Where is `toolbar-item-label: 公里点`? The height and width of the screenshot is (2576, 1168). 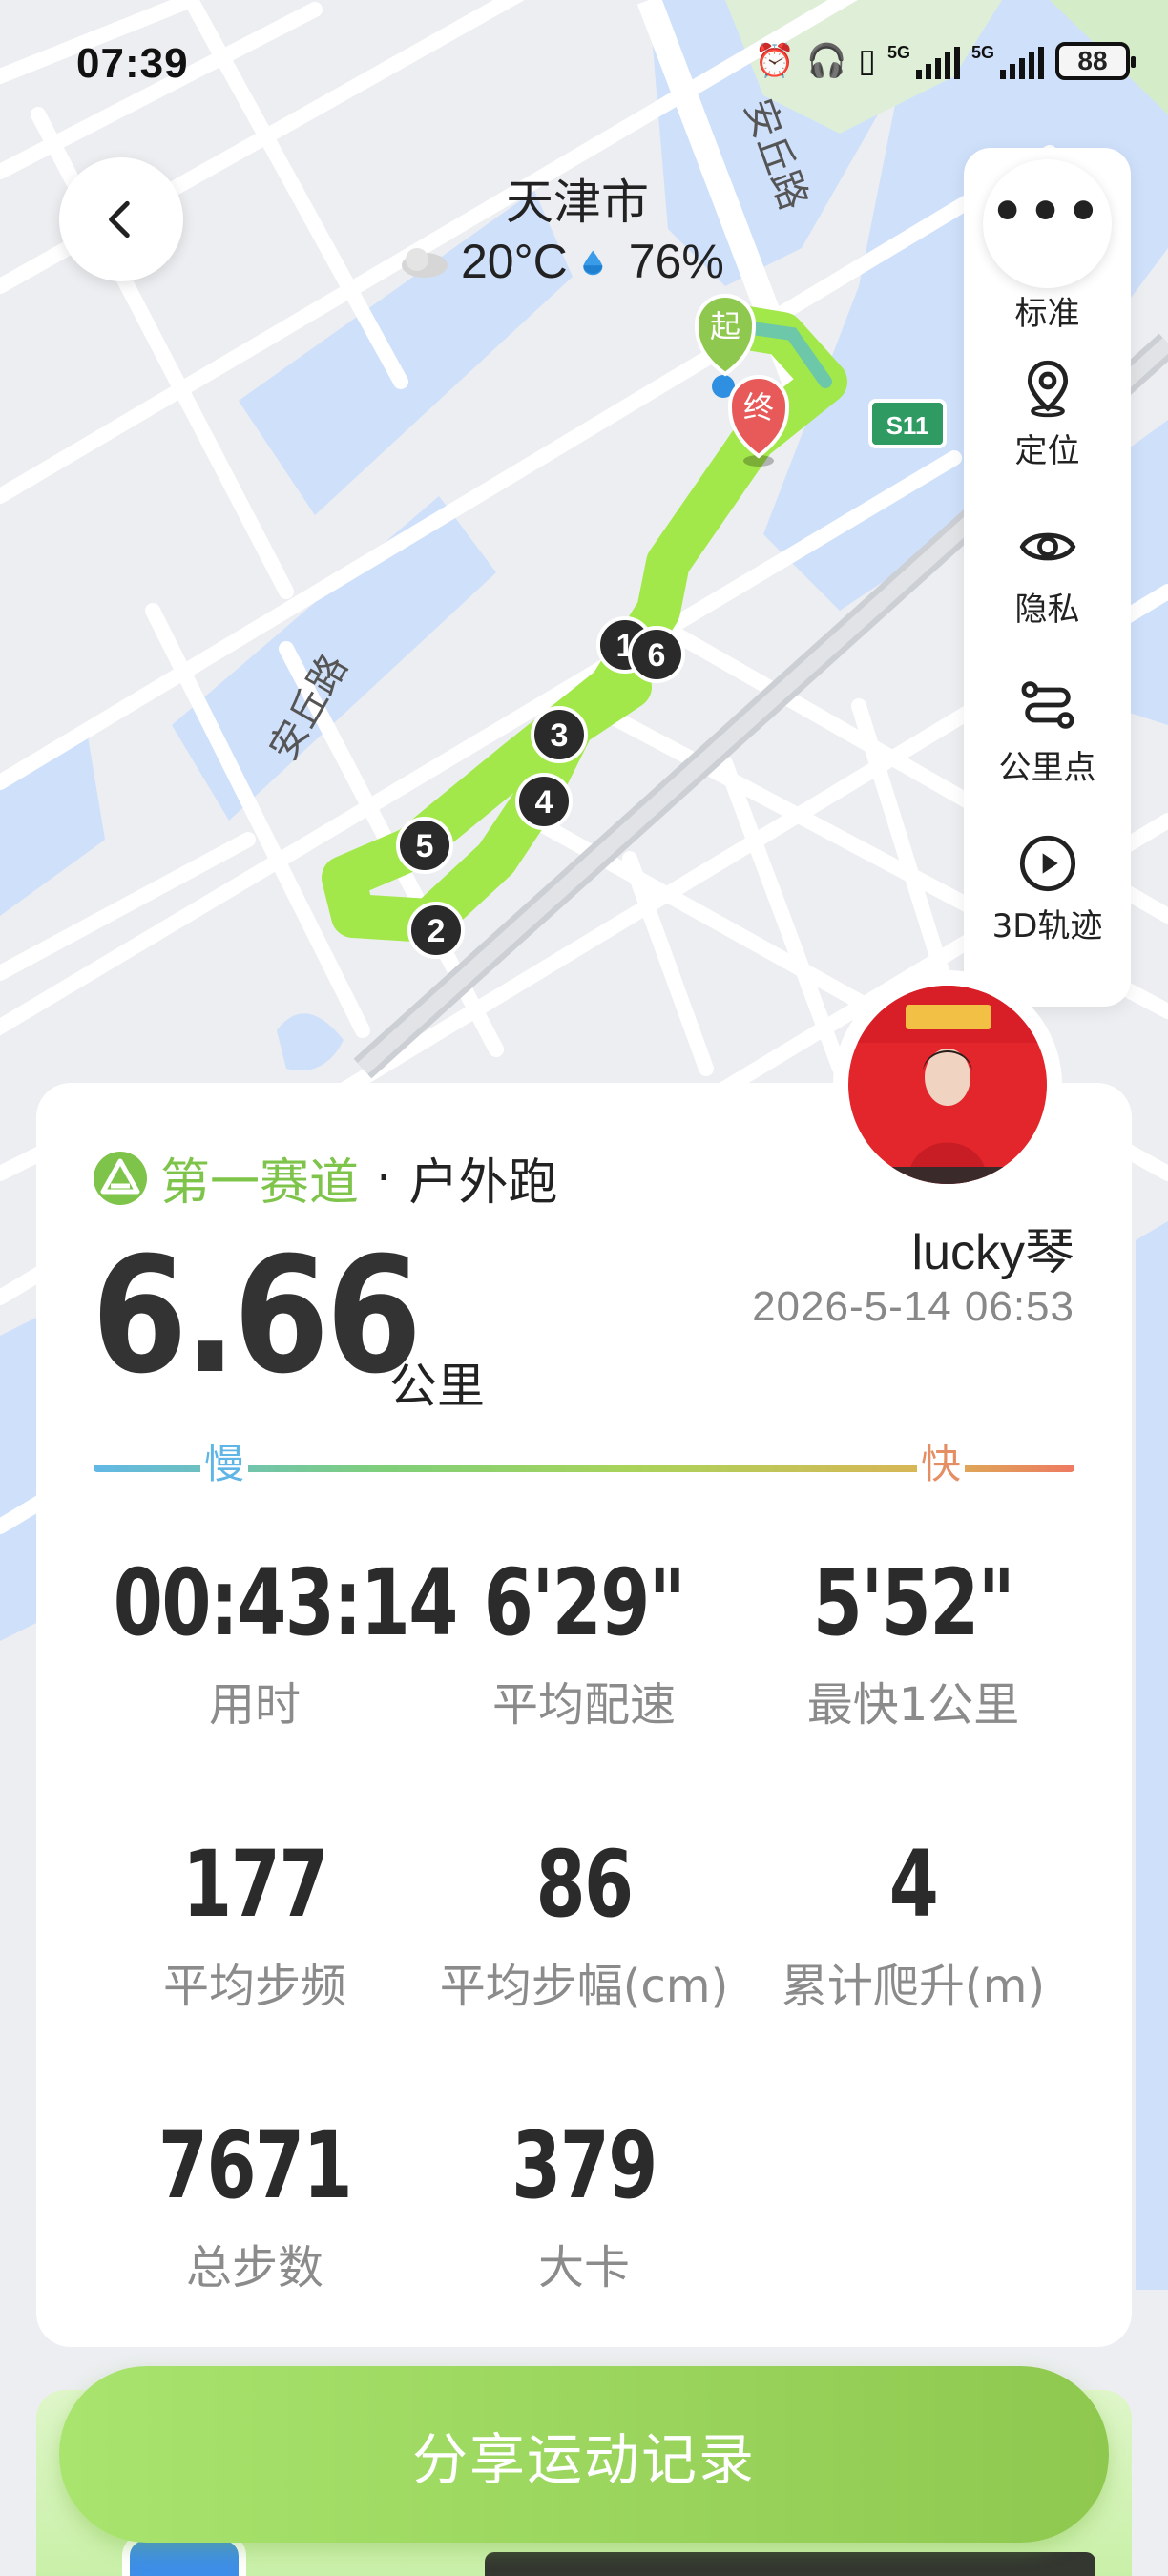
toolbar-item-label: 公里点 is located at coordinates (1047, 768).